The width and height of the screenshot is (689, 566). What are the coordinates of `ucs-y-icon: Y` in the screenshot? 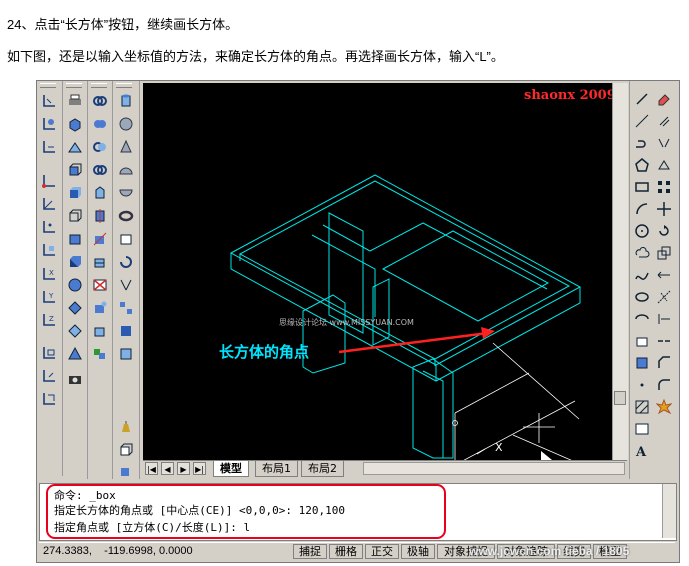 It's located at (49, 297).